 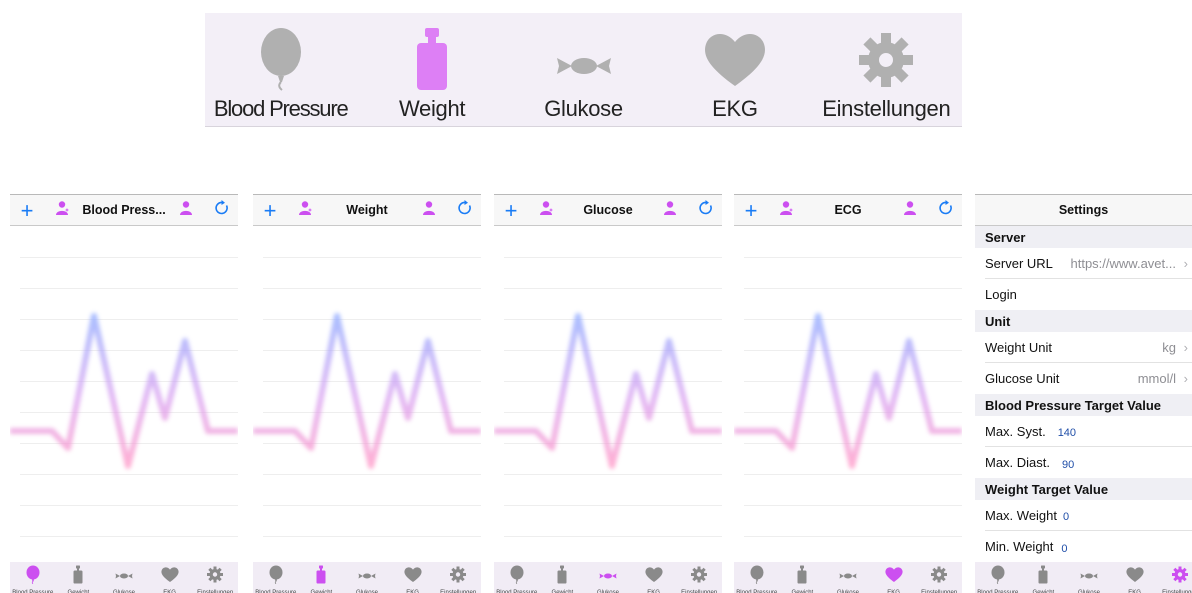 I want to click on plus-icon: +, so click(x=751, y=210).